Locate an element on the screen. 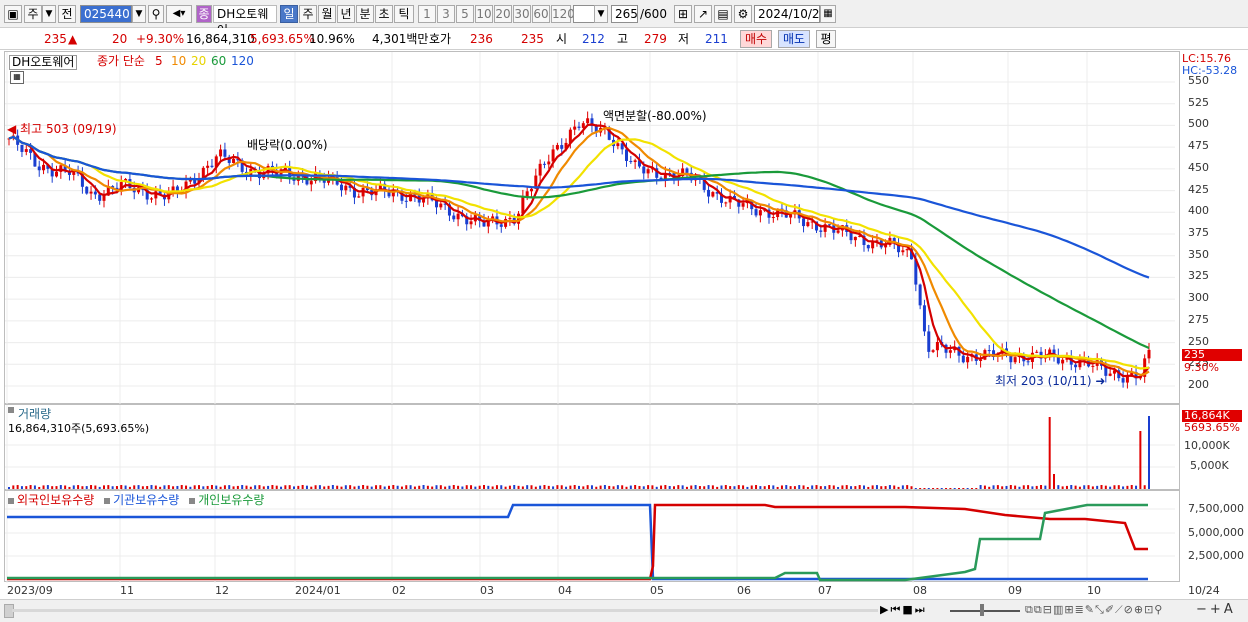  interval-30-button: 30 is located at coordinates (522, 14).